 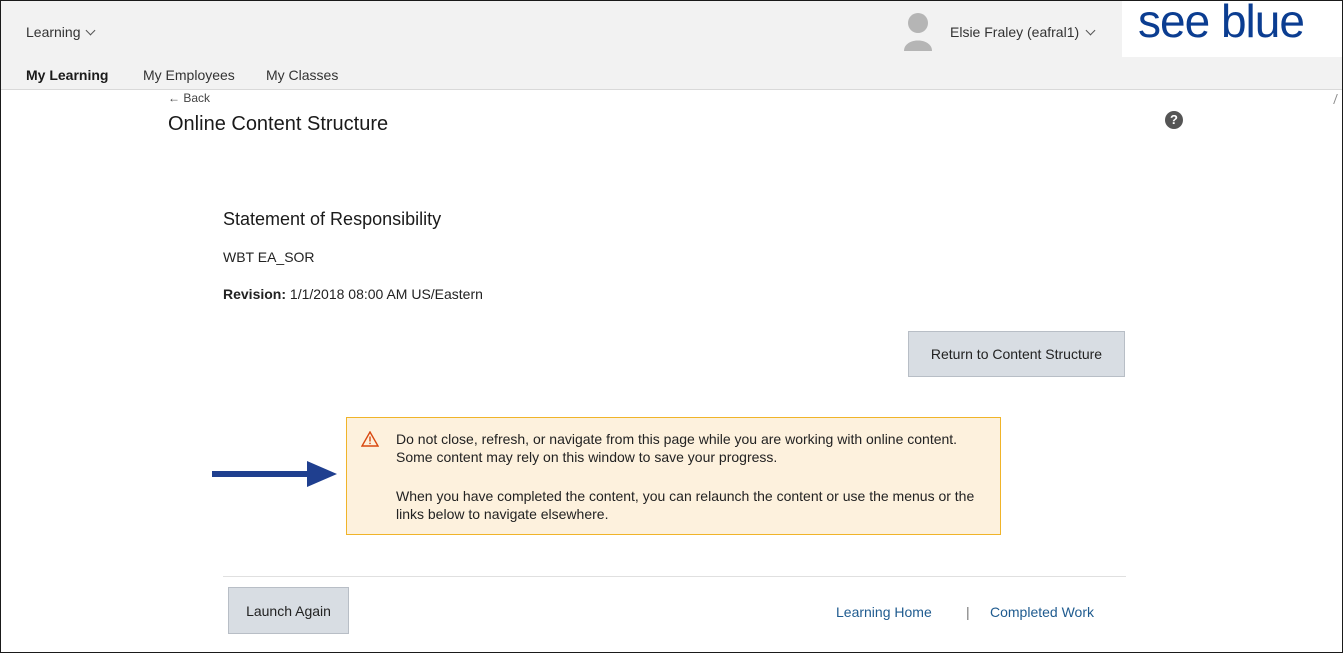 What do you see at coordinates (1221, 23) in the screenshot?
I see `brand-logo: see blue` at bounding box center [1221, 23].